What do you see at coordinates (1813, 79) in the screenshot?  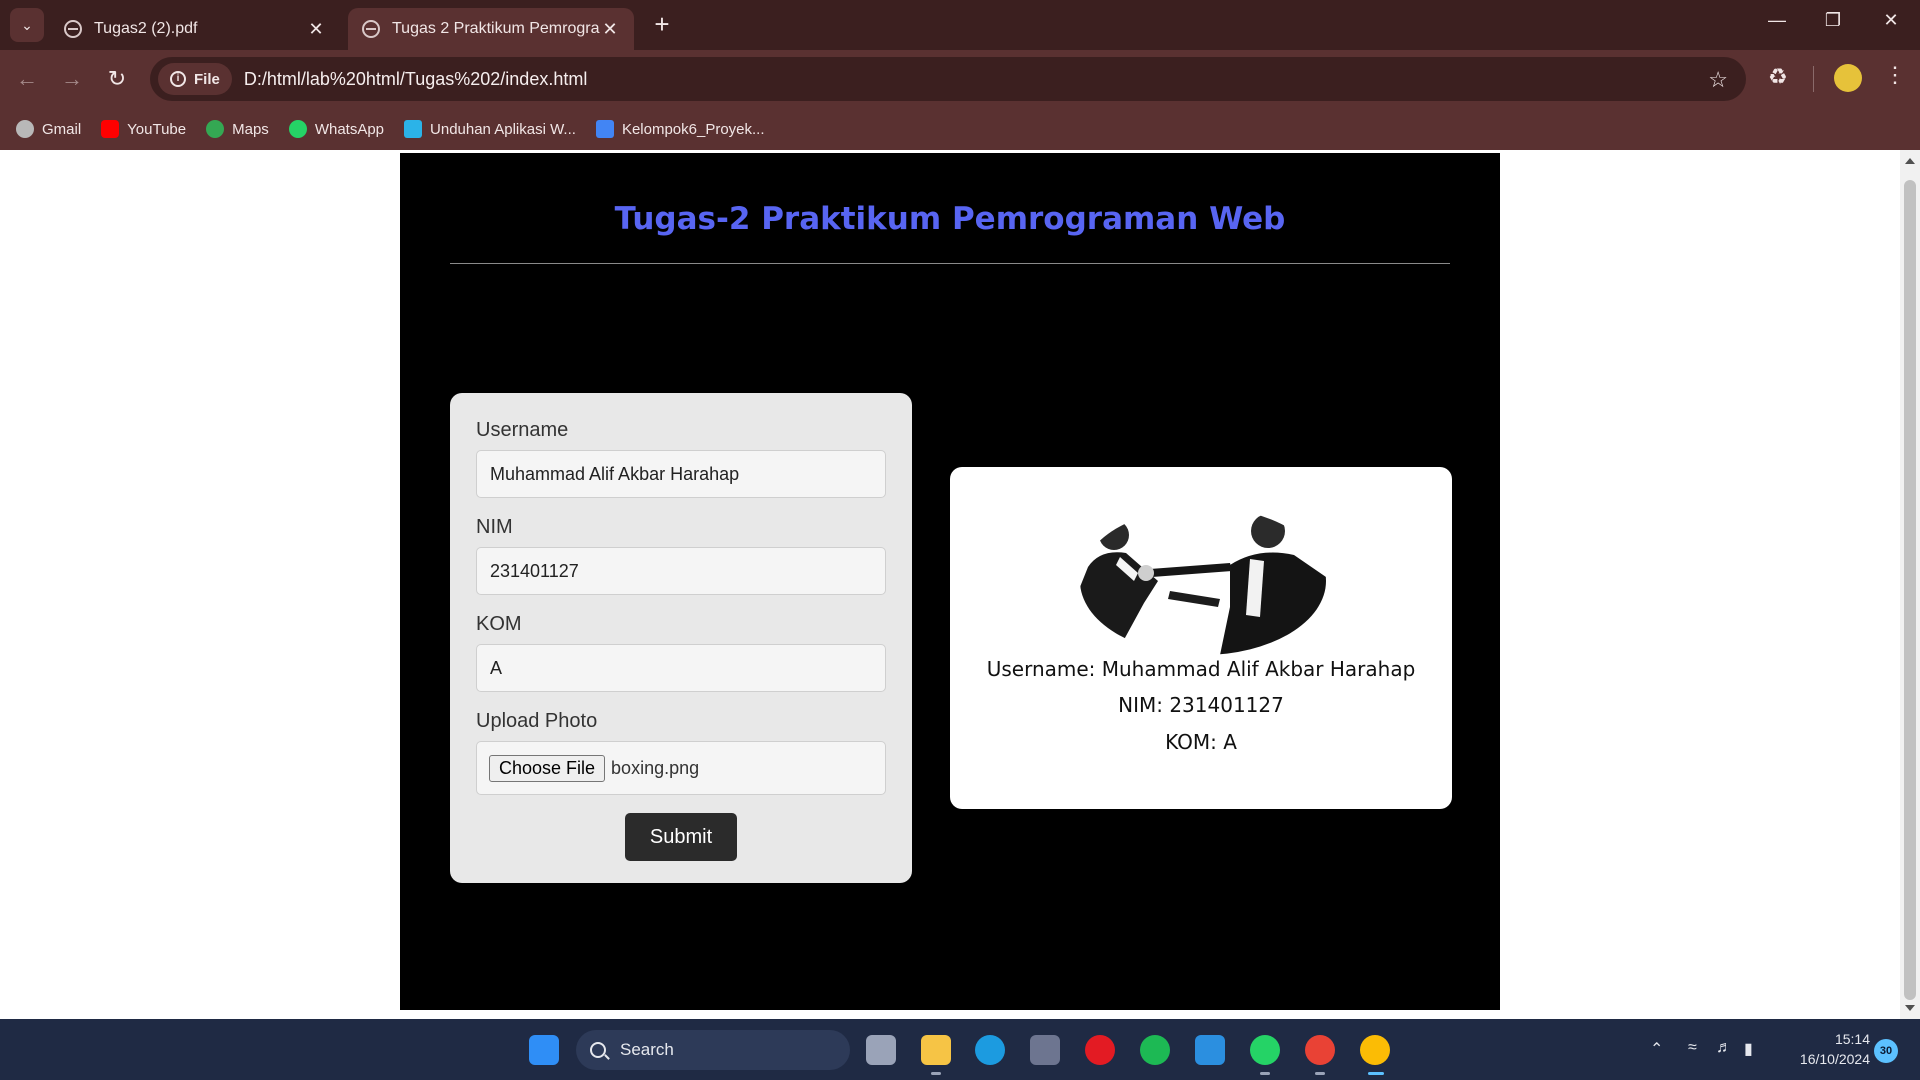 I see `toolbar-divider` at bounding box center [1813, 79].